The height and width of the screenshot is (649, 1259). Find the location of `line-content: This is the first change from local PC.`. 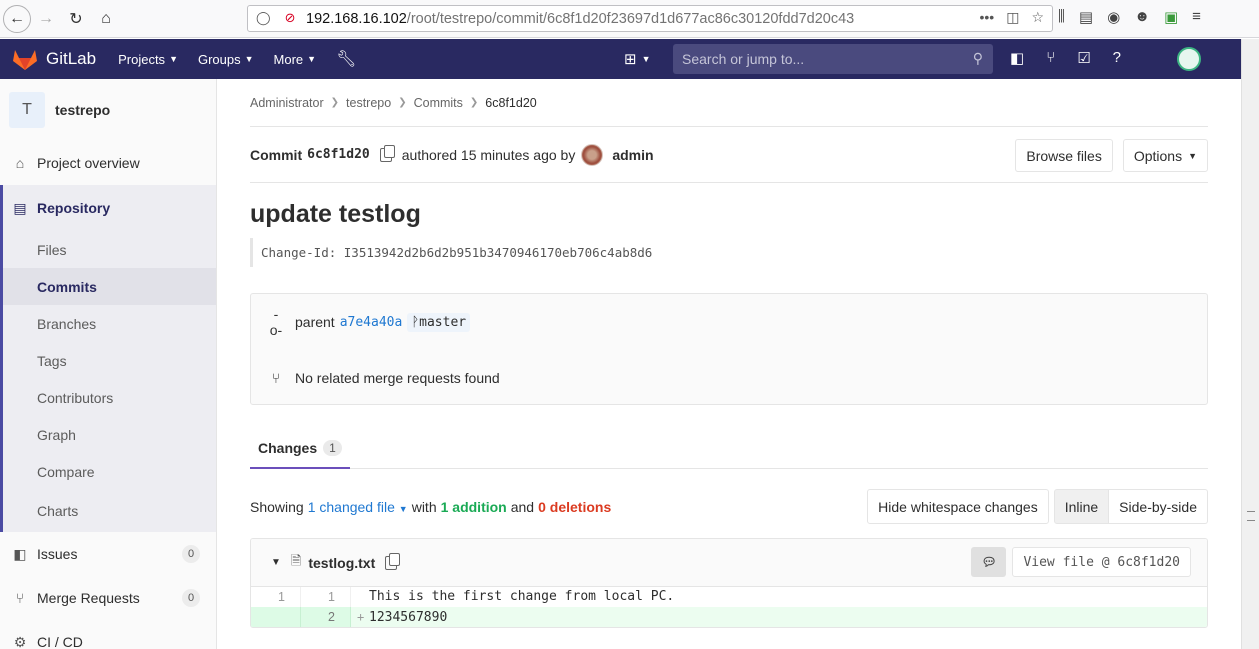

line-content: This is the first change from local PC. is located at coordinates (512, 597).